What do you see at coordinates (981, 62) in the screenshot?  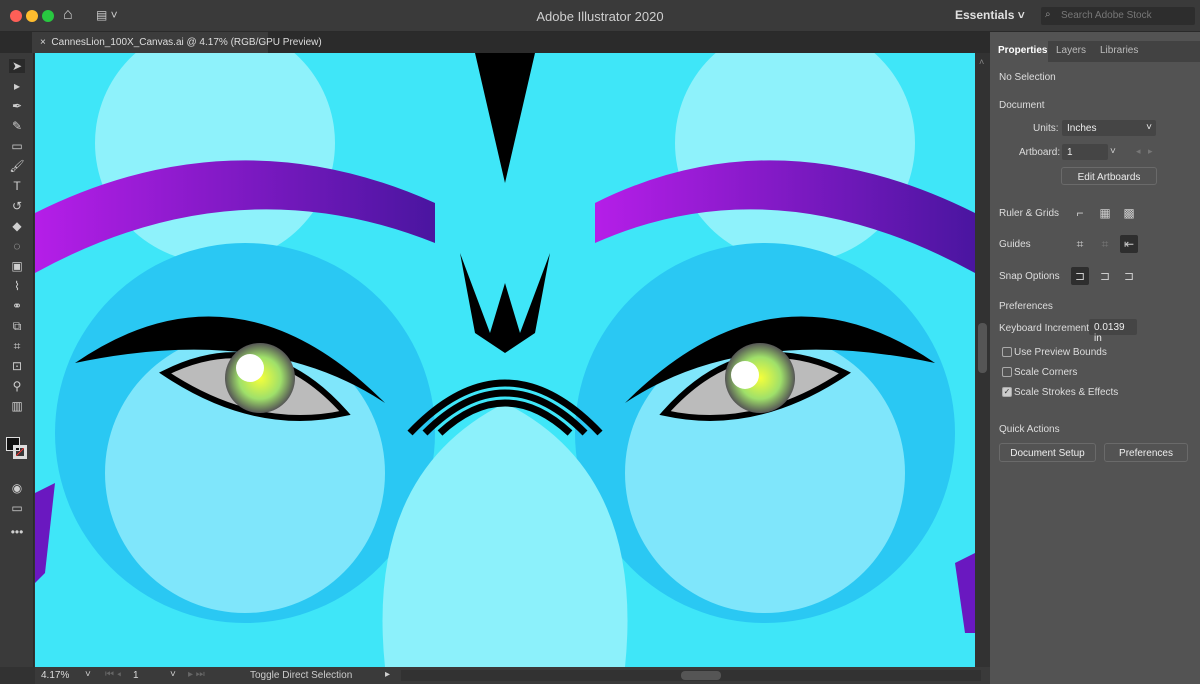 I see `scroll-up-icon: ˄` at bounding box center [981, 62].